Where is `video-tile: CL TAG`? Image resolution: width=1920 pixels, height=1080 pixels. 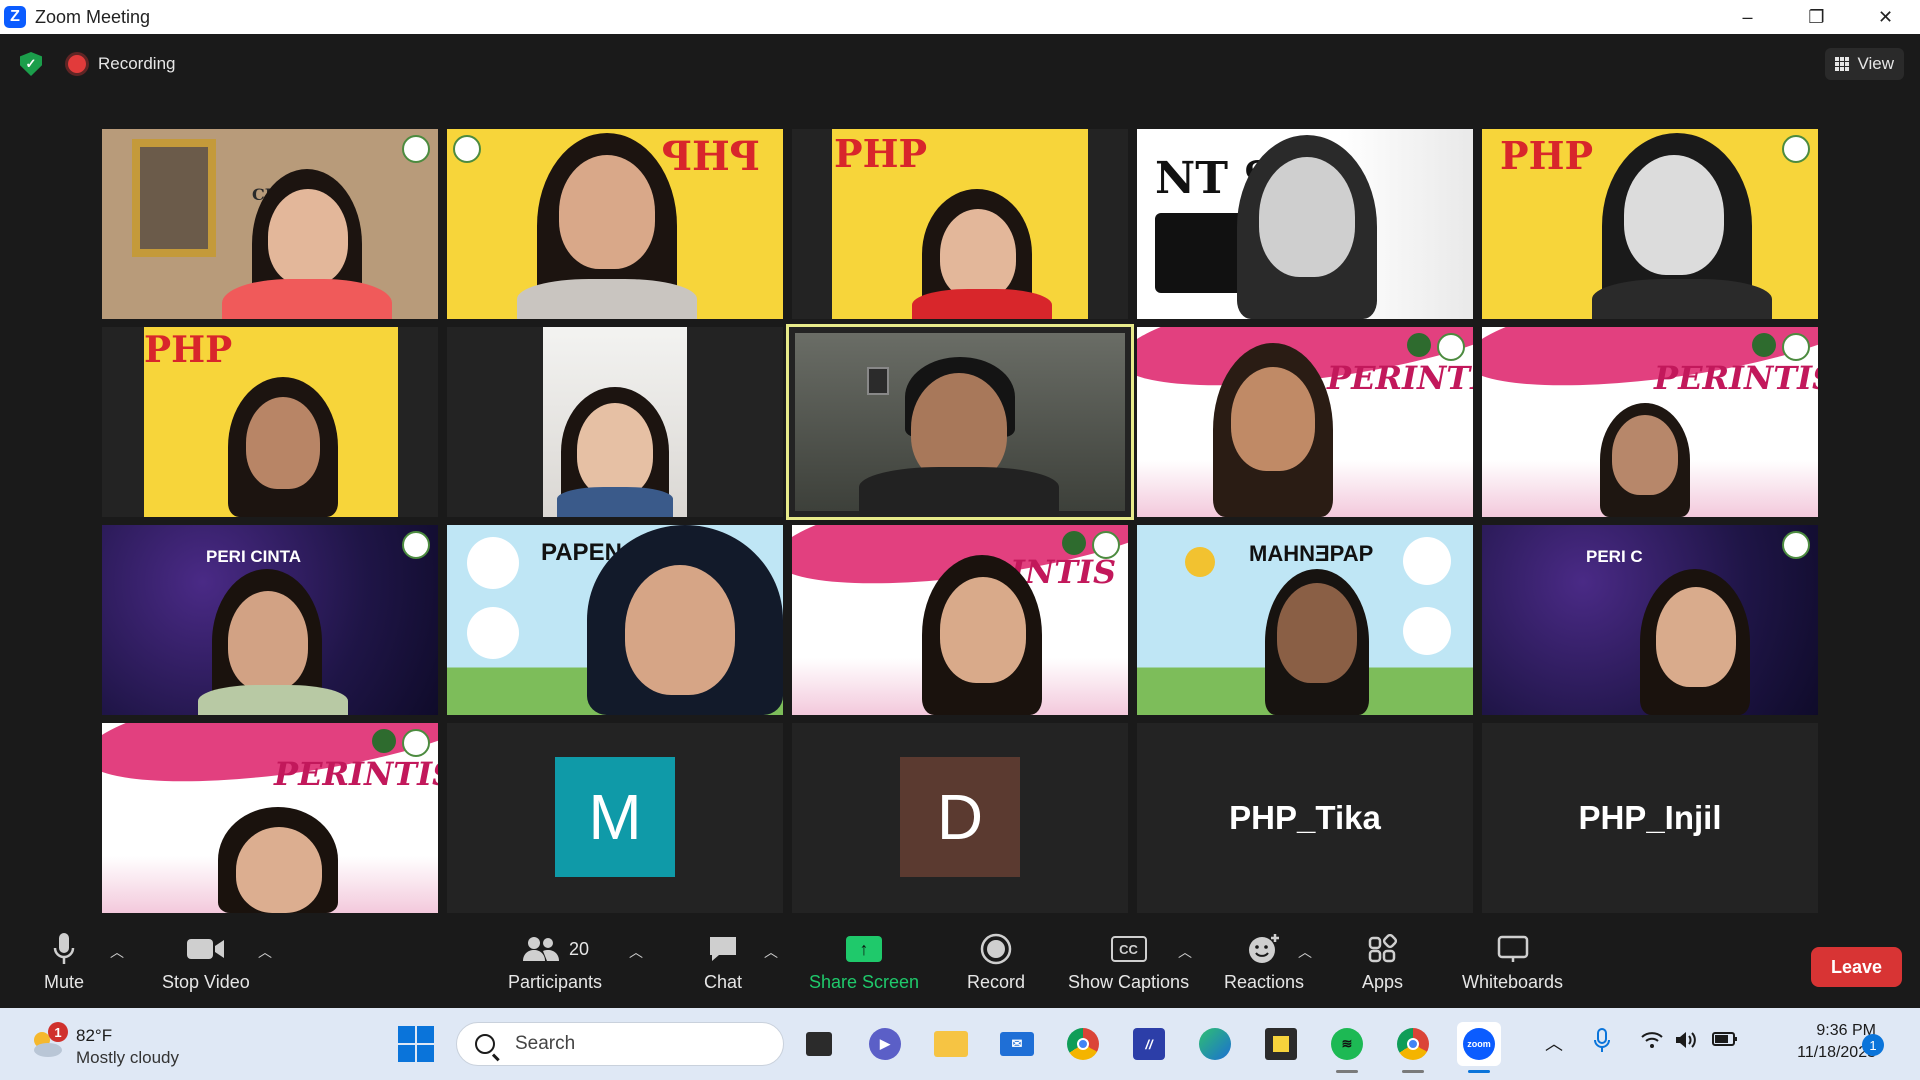
video-tile: CL TAG is located at coordinates (270, 224).